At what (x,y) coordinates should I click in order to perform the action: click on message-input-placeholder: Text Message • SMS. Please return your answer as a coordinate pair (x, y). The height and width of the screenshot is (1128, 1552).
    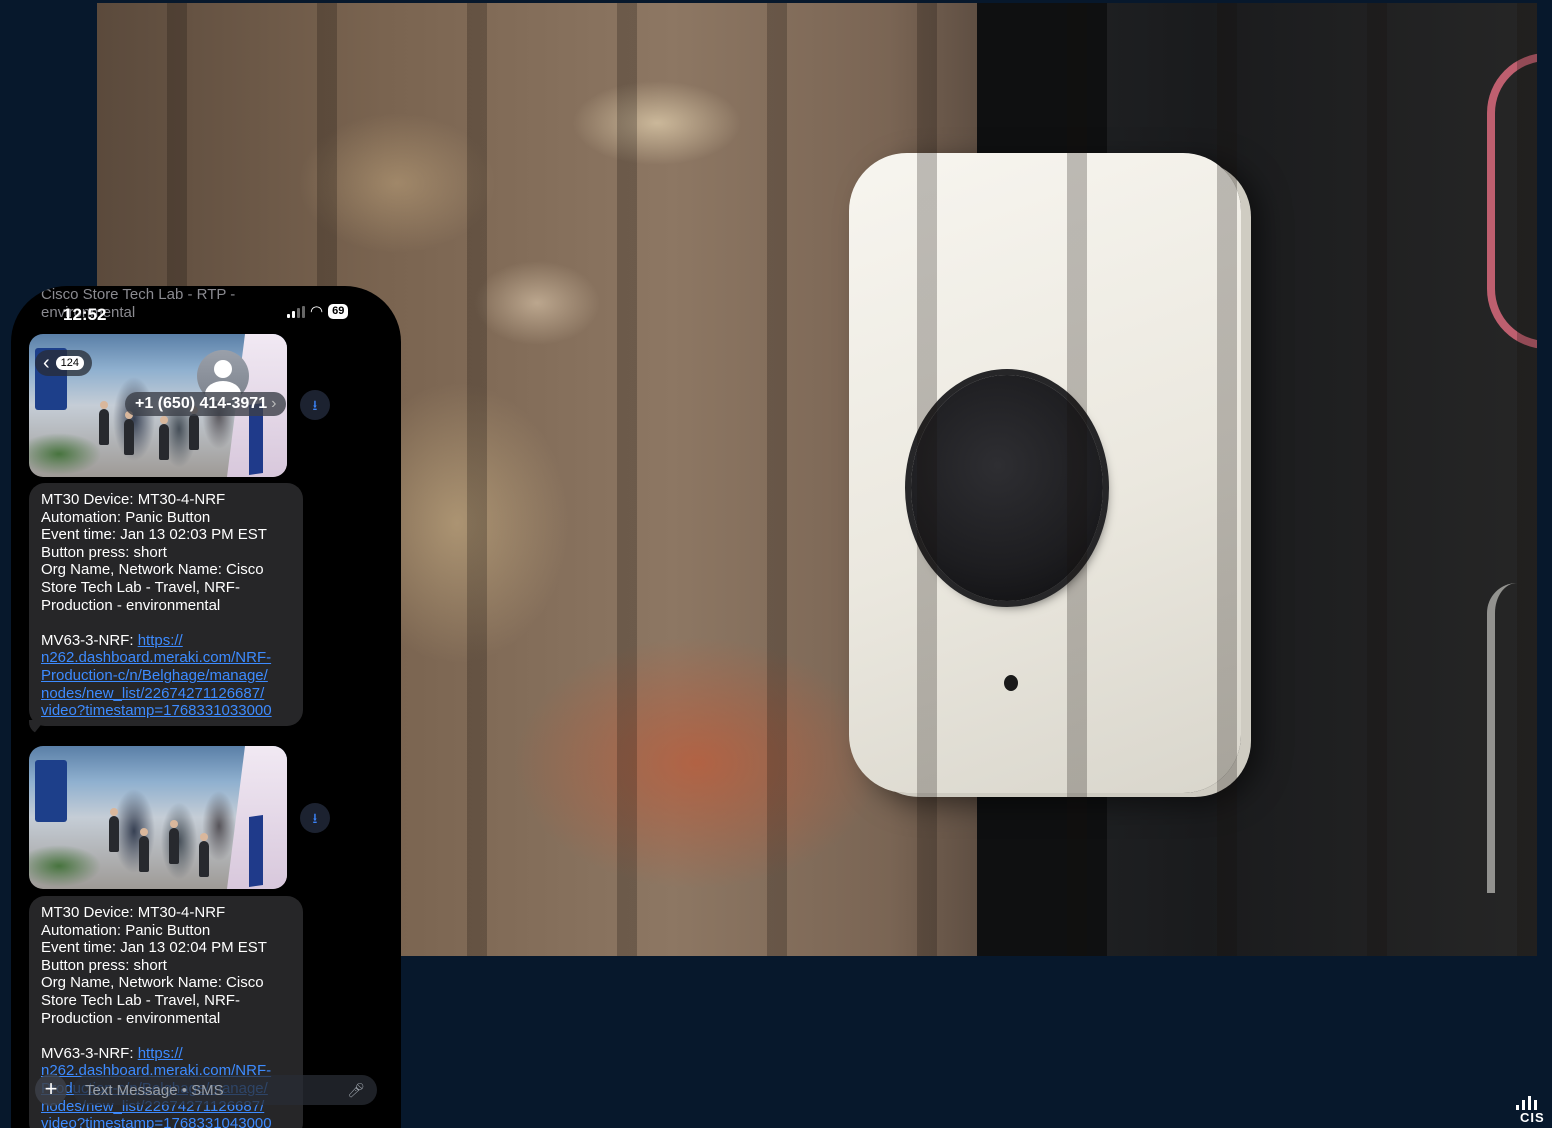
    Looking at the image, I should click on (154, 1090).